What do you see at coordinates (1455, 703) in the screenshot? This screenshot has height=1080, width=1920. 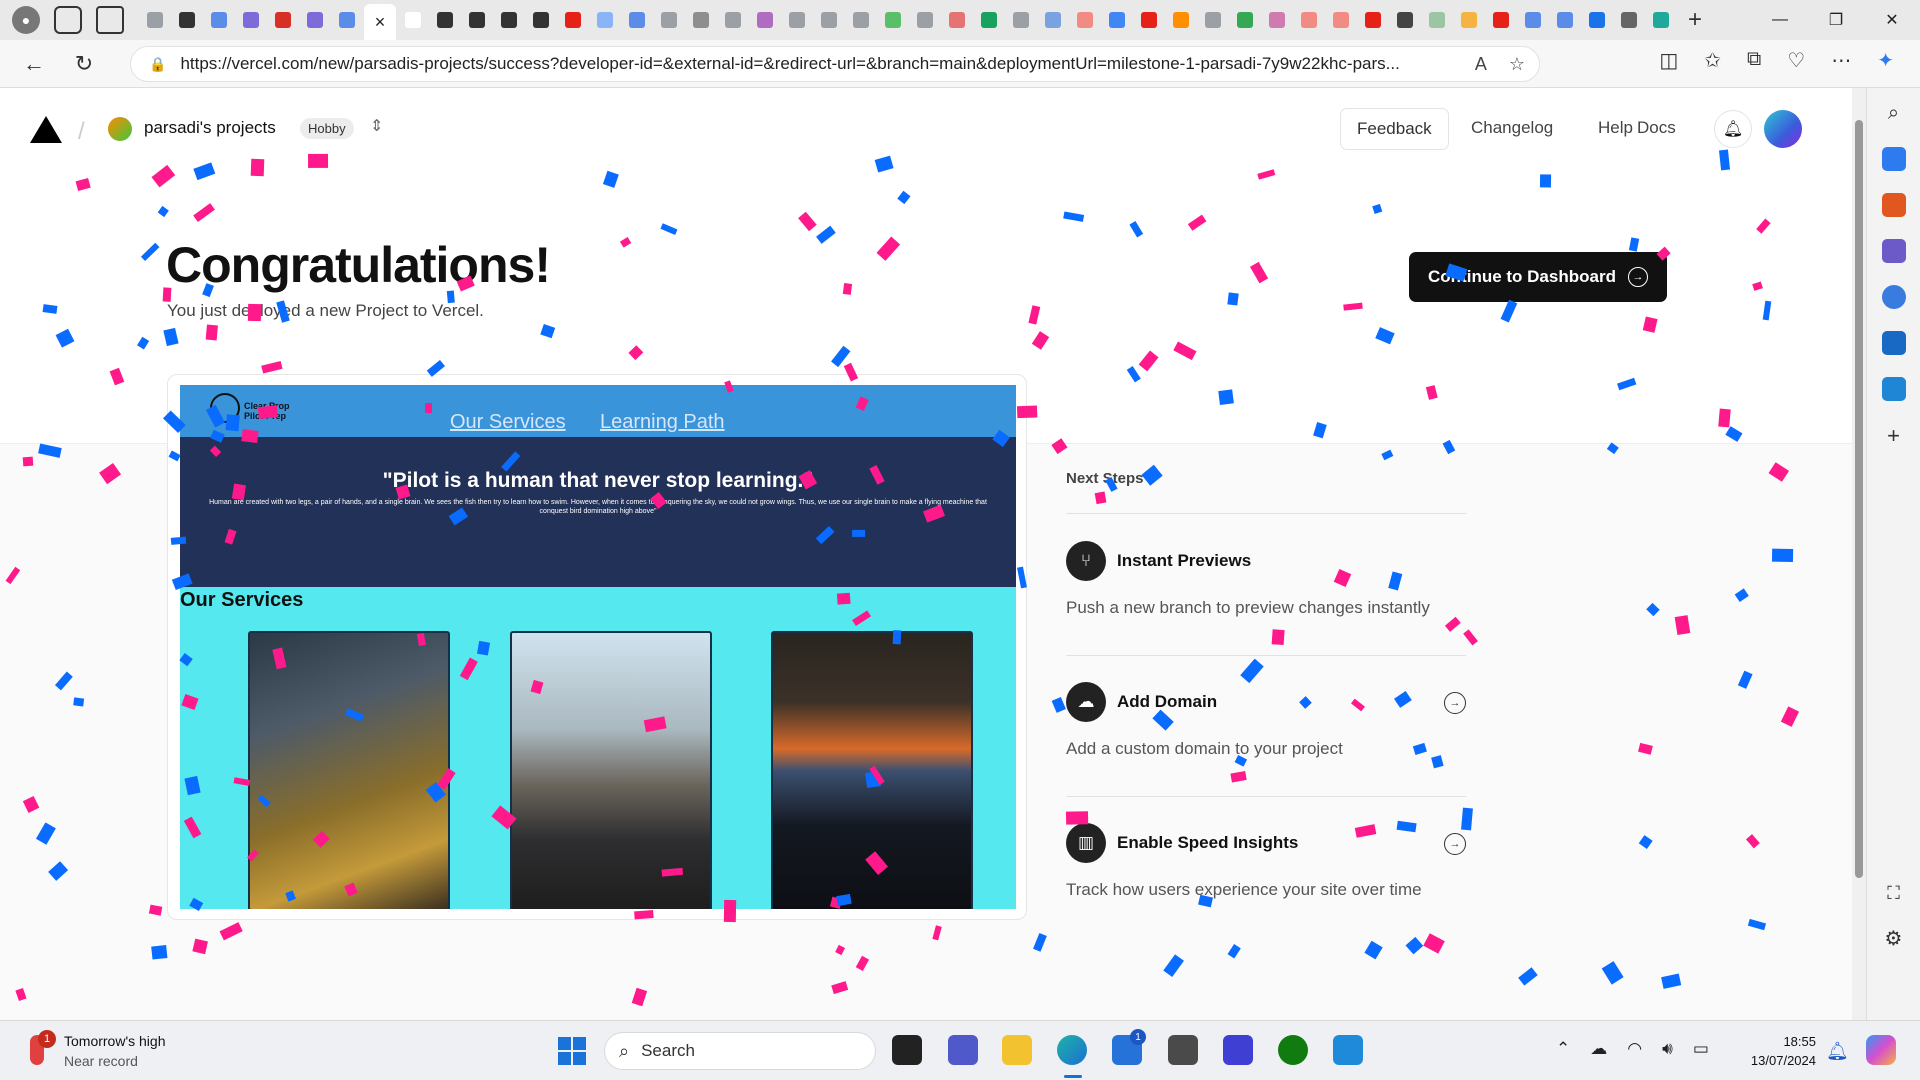 I see `arrow-right-circle-icon: →` at bounding box center [1455, 703].